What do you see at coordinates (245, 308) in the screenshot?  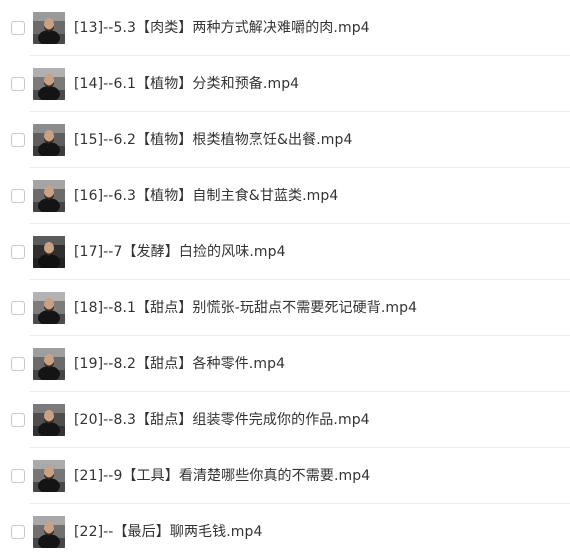 I see `file-name: [18]--8.1【甜点】别慌张-玩甜点不需要死记硬背.mp4` at bounding box center [245, 308].